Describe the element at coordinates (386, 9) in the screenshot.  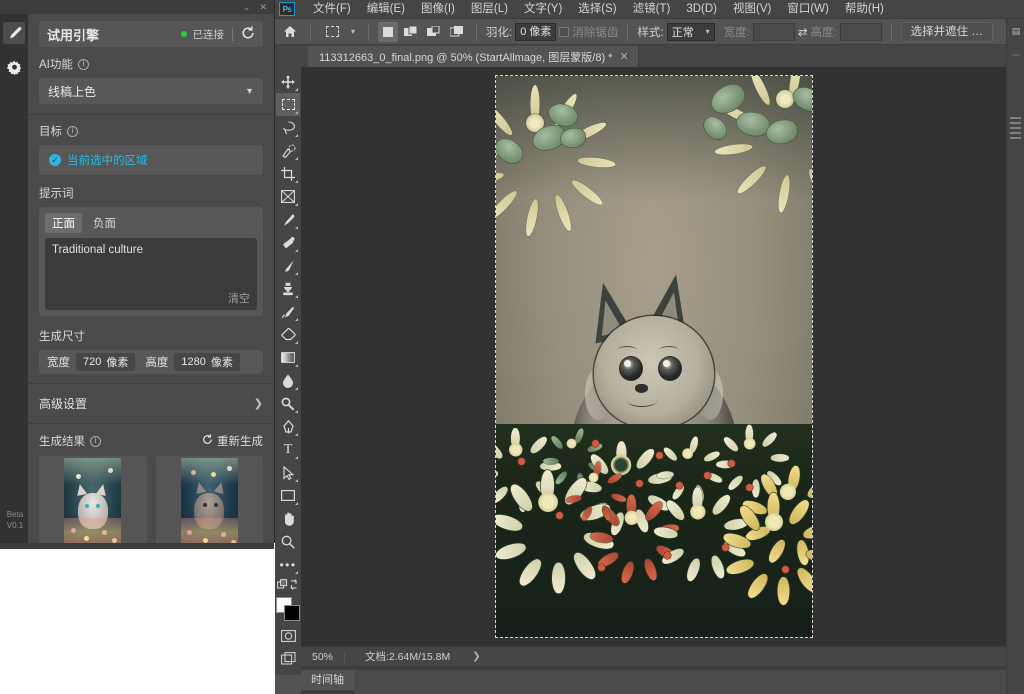
I see `menu-edit: 编辑(E)` at that location.